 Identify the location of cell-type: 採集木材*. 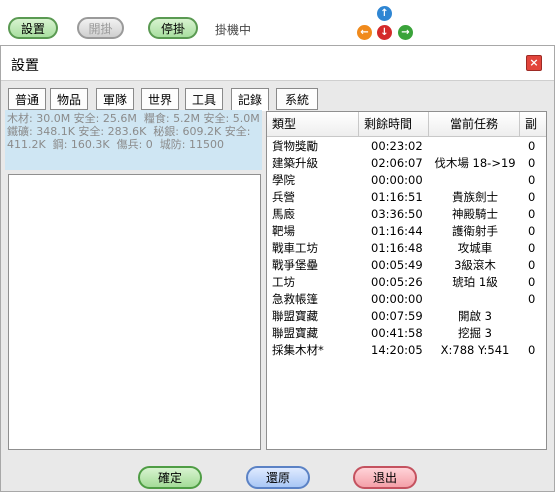
(298, 350).